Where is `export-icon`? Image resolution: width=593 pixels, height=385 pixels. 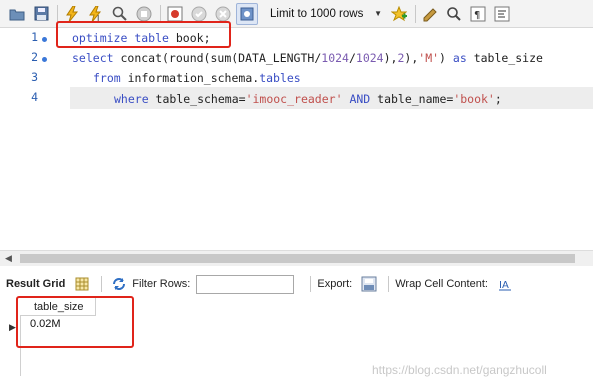 export-icon is located at coordinates (369, 284).